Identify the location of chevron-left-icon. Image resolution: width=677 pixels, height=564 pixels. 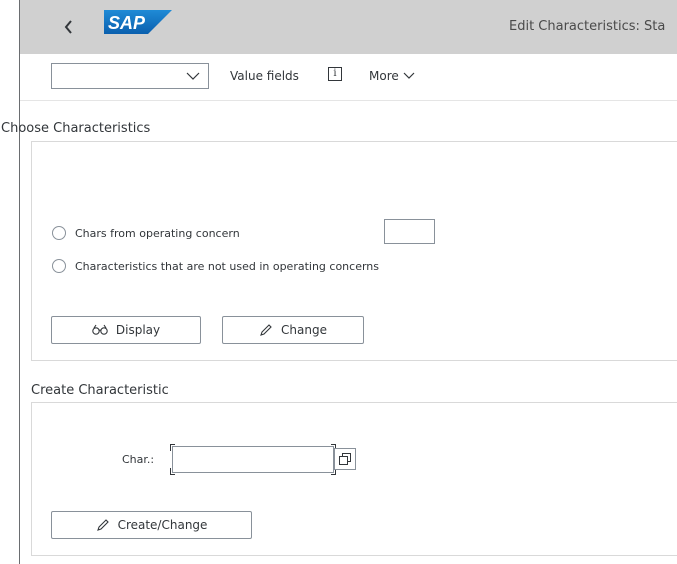
(68, 27).